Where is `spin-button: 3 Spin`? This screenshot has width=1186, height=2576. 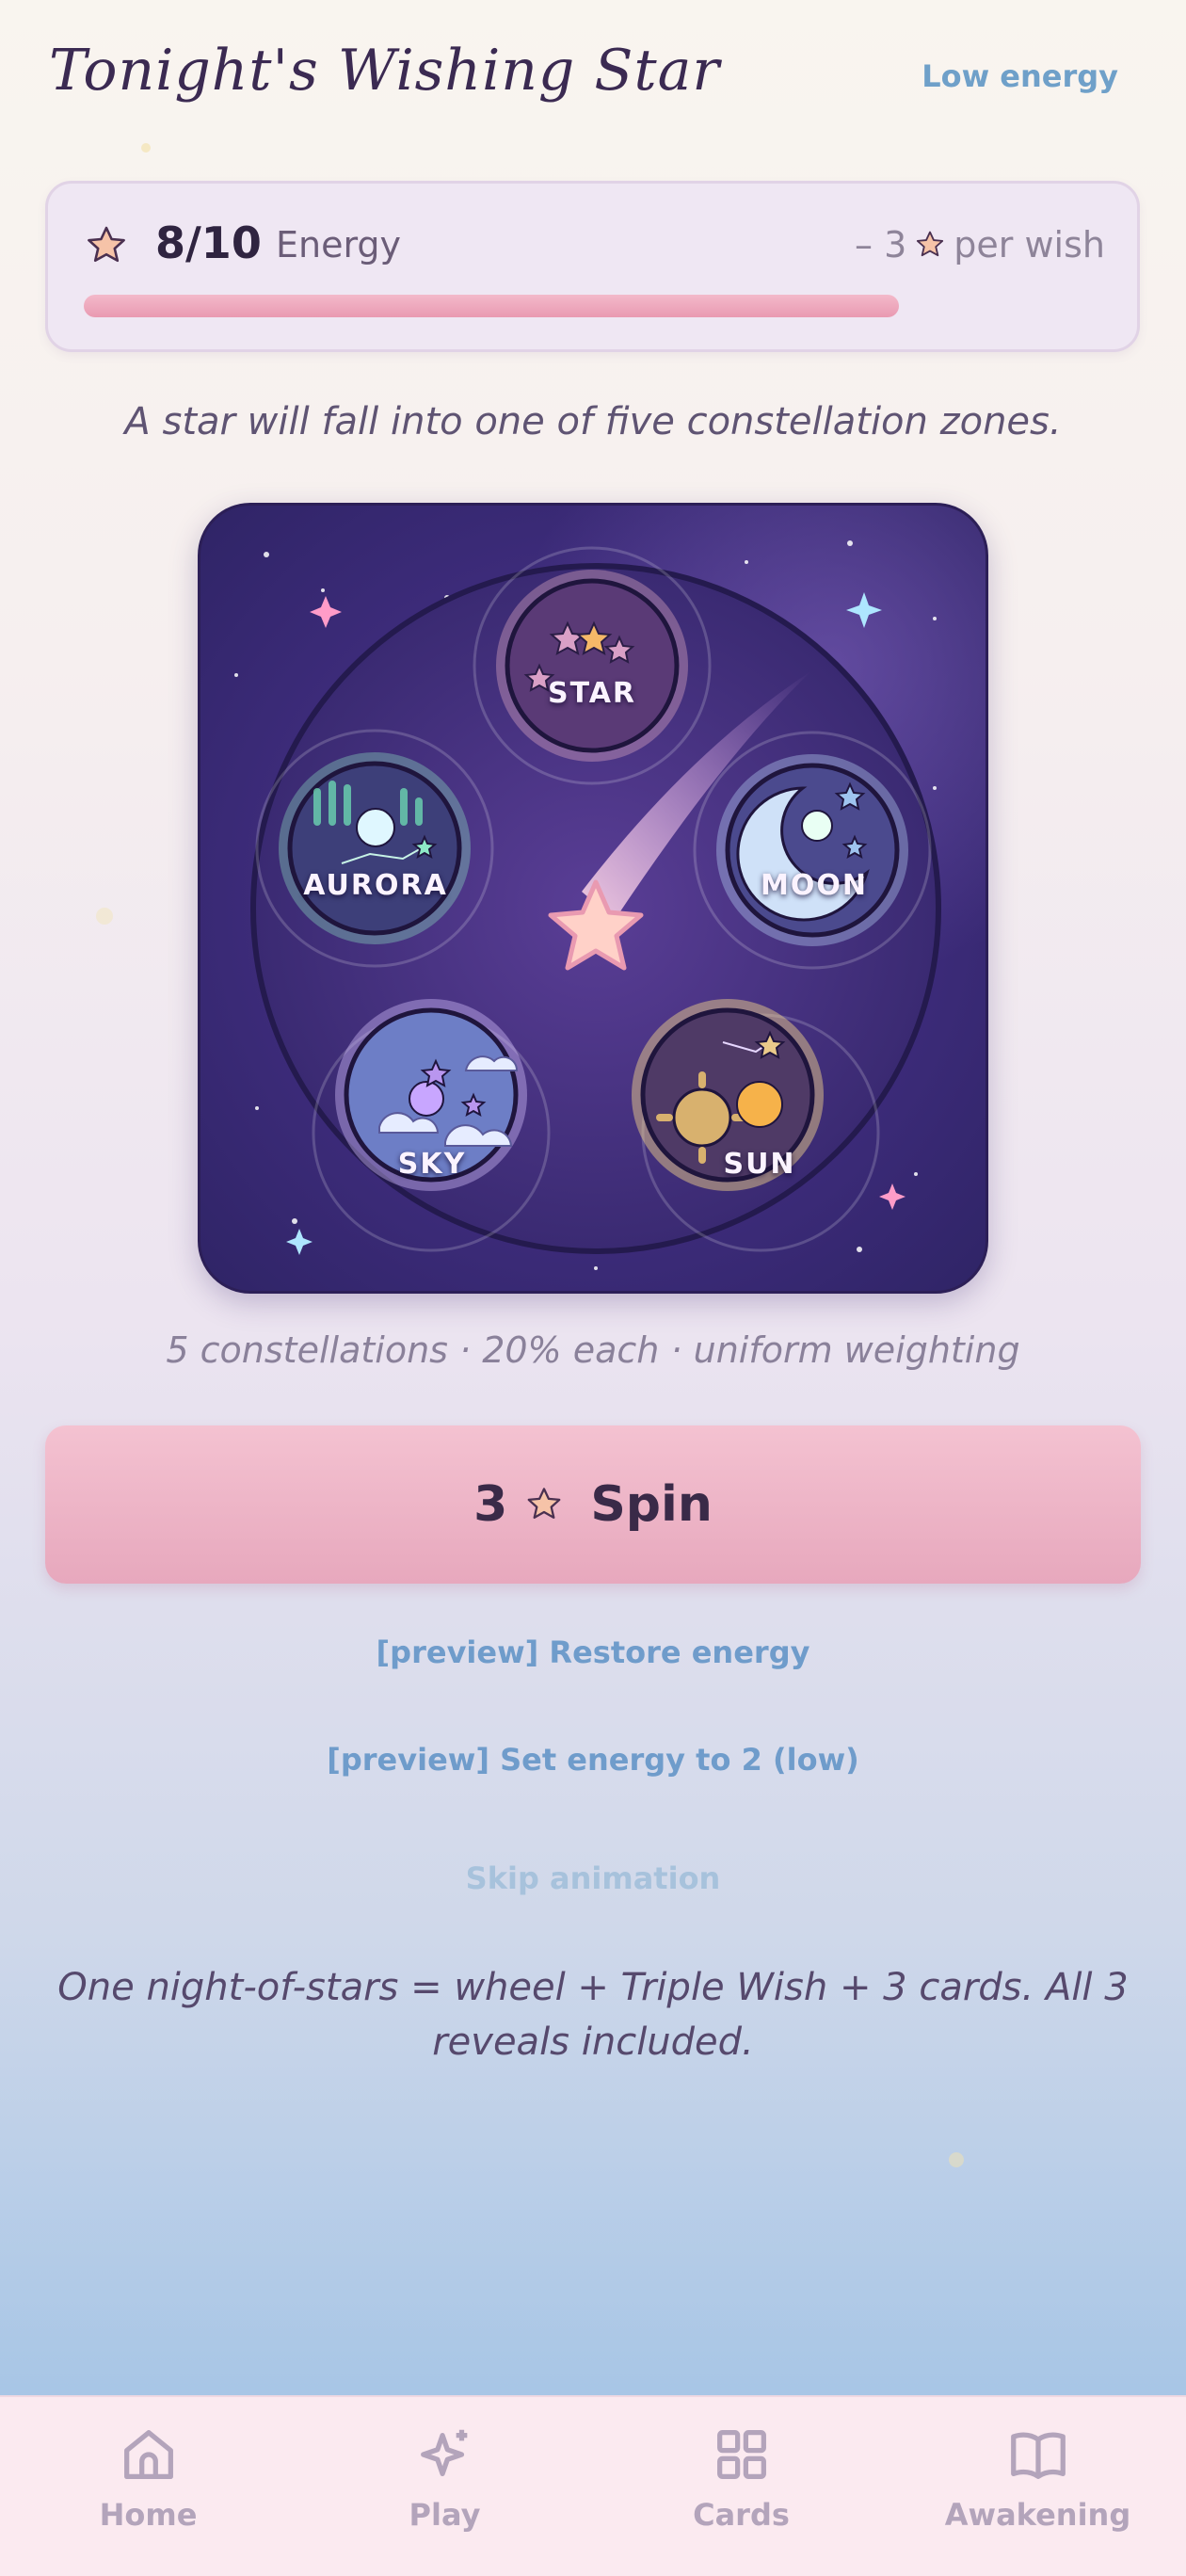 spin-button: 3 Spin is located at coordinates (593, 1504).